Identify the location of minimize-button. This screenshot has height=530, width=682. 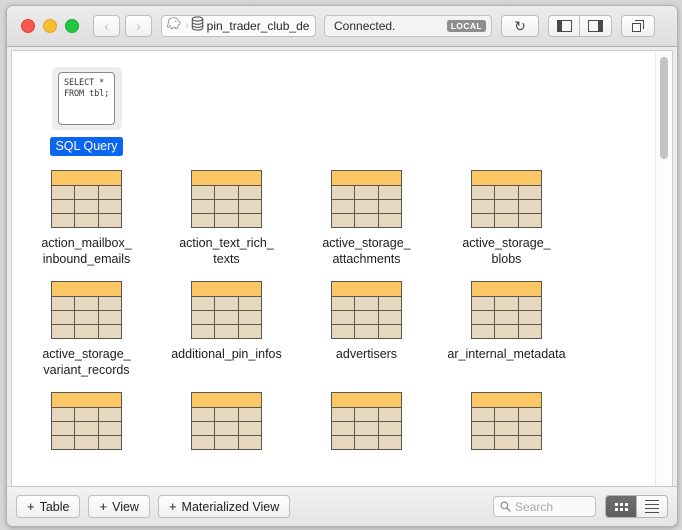
(50, 26).